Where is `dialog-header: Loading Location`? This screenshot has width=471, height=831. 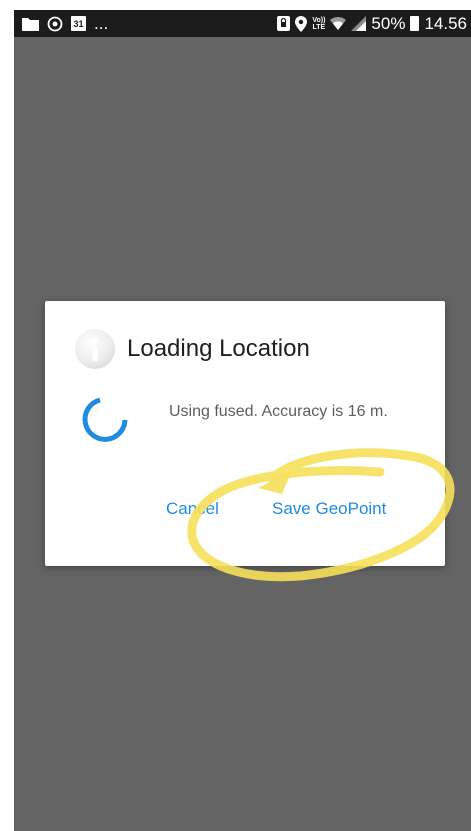 dialog-header: Loading Location is located at coordinates (192, 349).